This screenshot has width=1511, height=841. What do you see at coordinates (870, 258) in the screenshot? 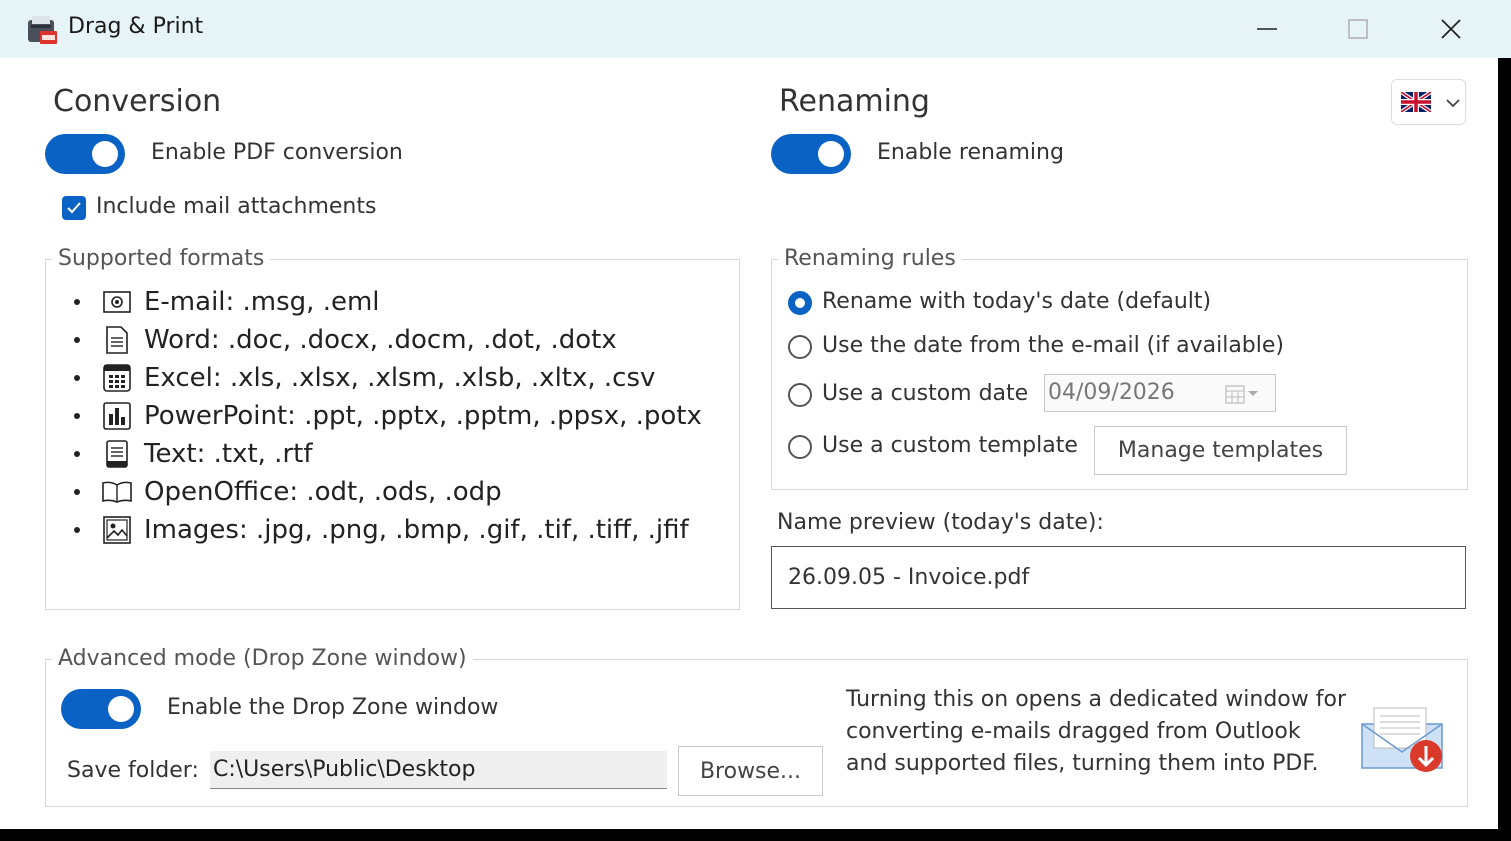
I see `renaming-rules-title: Renaming rules` at bounding box center [870, 258].